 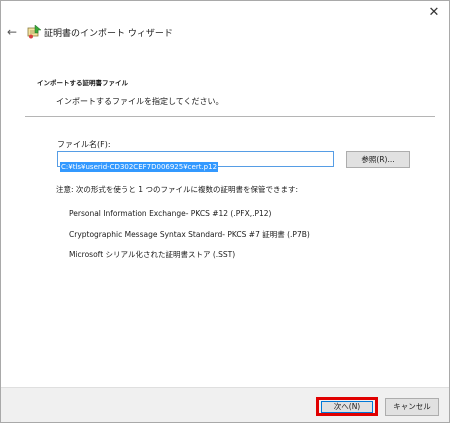 I want to click on wizard-title-bar: ← 証明書のインポート ウィザード, so click(x=225, y=33).